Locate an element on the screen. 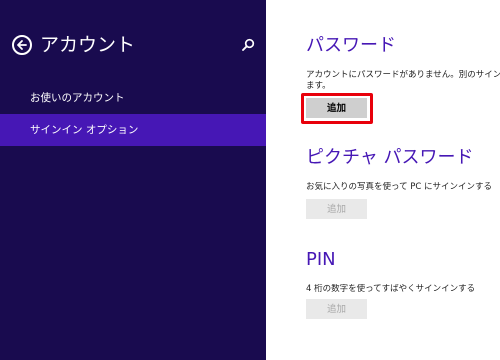 This screenshot has width=500, height=360. highlight-box is located at coordinates (337, 108).